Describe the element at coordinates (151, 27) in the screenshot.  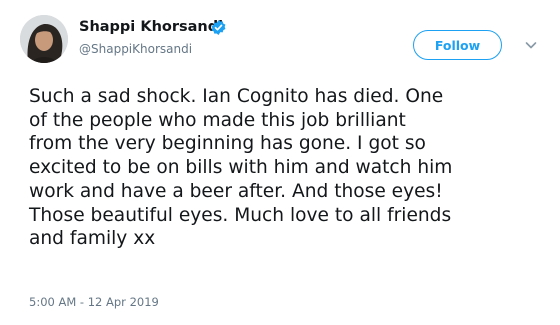
I see `author-display-name: Shappi Khorsandi` at that location.